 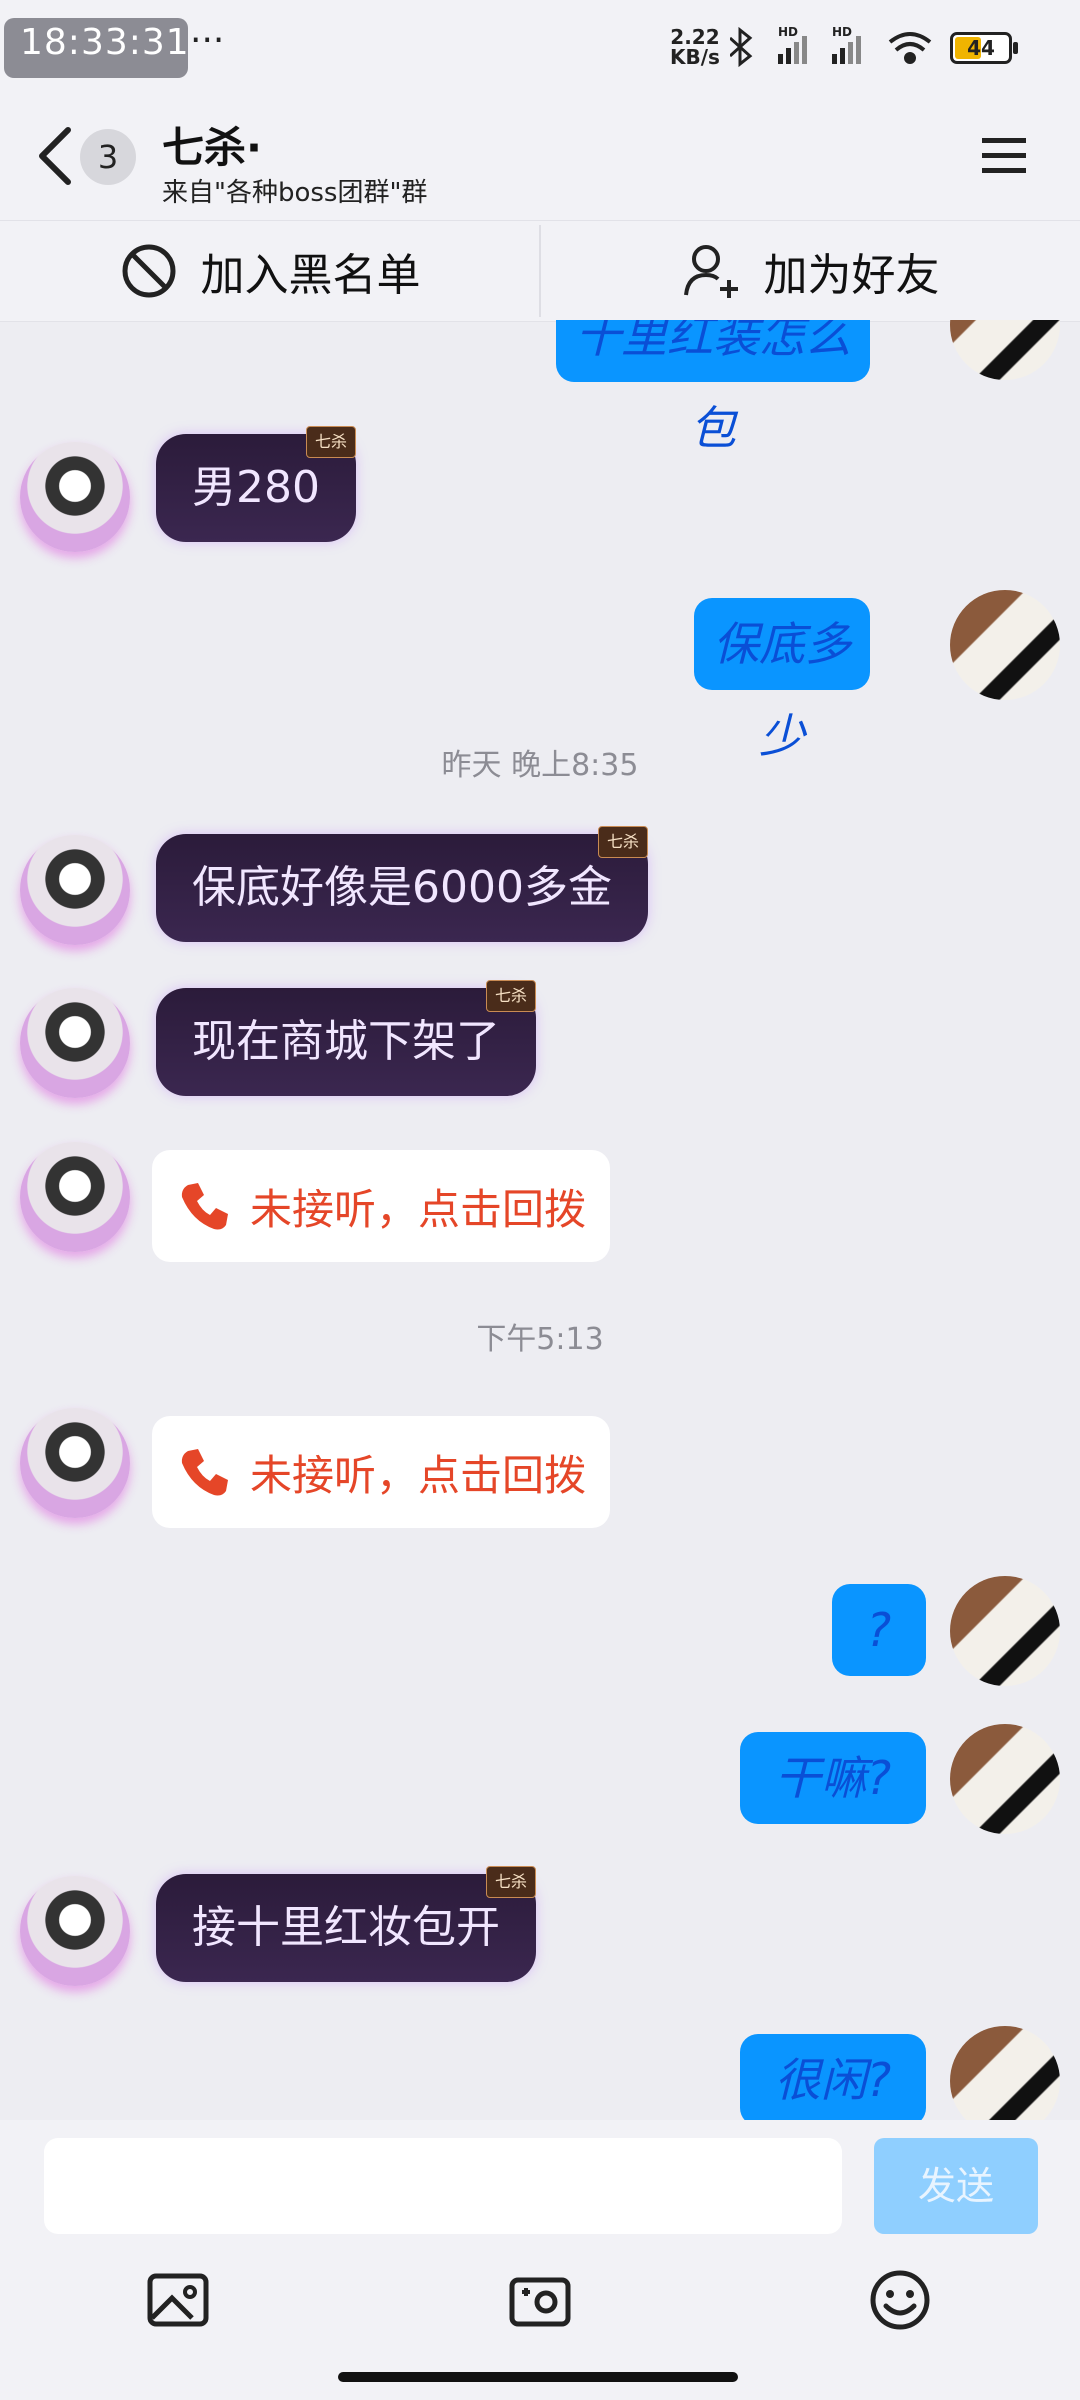 What do you see at coordinates (212, 147) in the screenshot?
I see `contact-name: 七杀·` at bounding box center [212, 147].